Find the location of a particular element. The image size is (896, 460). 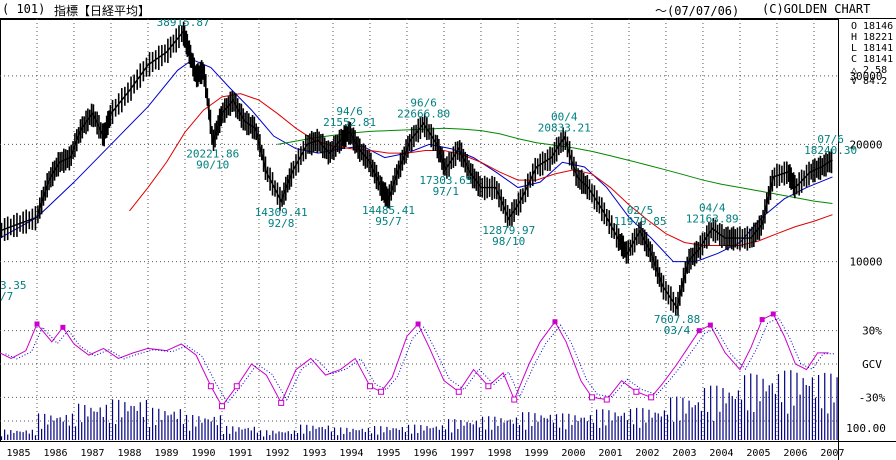

x-tick-label-1992: 1992 is located at coordinates (277, 453).